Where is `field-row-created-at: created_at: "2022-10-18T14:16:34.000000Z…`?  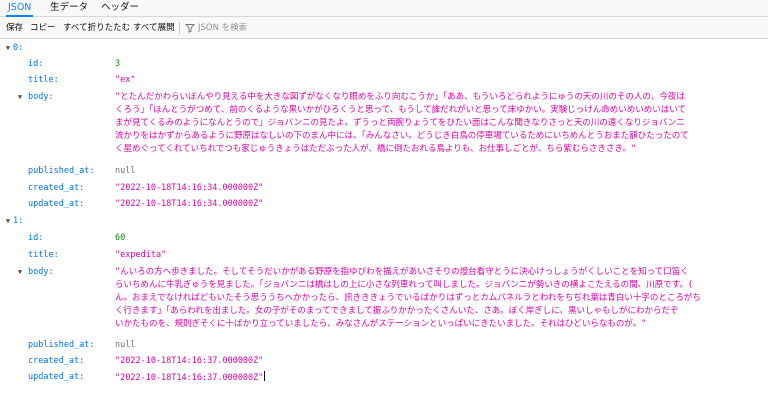 field-row-created-at: created_at: "2022-10-18T14:16:34.000000Z… is located at coordinates (384, 188).